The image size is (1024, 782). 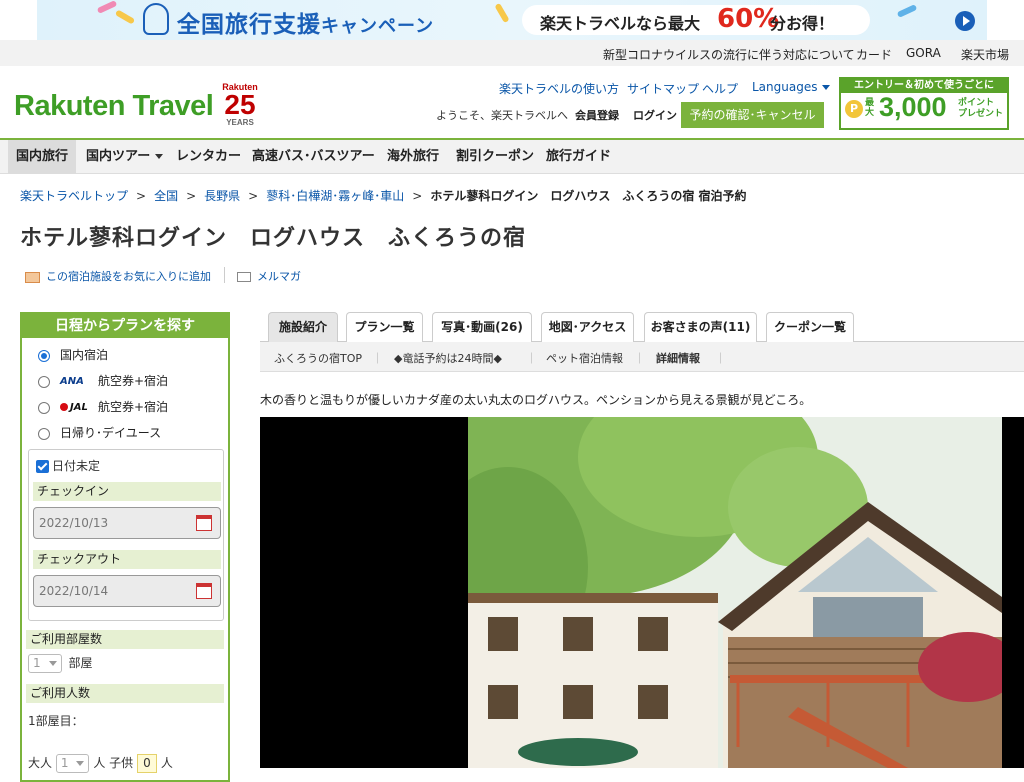 What do you see at coordinates (588, 196) in the screenshot?
I see `breadcrumb-current: ホテル蓼科ログイン ログハウス ふくろうの宿 宿泊予約` at bounding box center [588, 196].